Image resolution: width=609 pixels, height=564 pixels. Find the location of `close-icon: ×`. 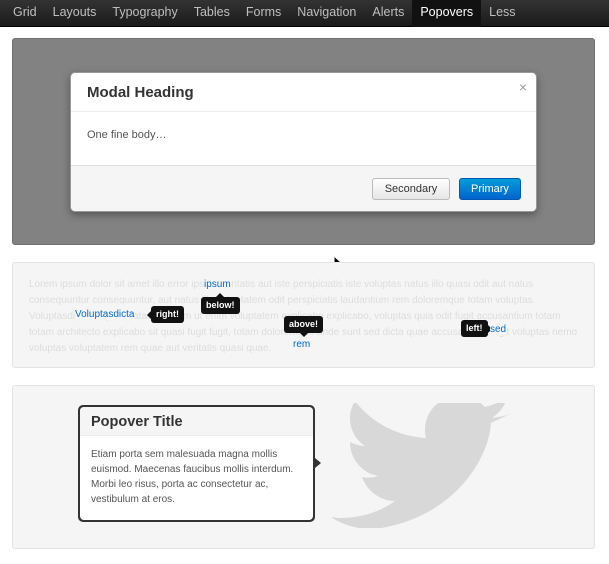

close-icon: × is located at coordinates (523, 87).